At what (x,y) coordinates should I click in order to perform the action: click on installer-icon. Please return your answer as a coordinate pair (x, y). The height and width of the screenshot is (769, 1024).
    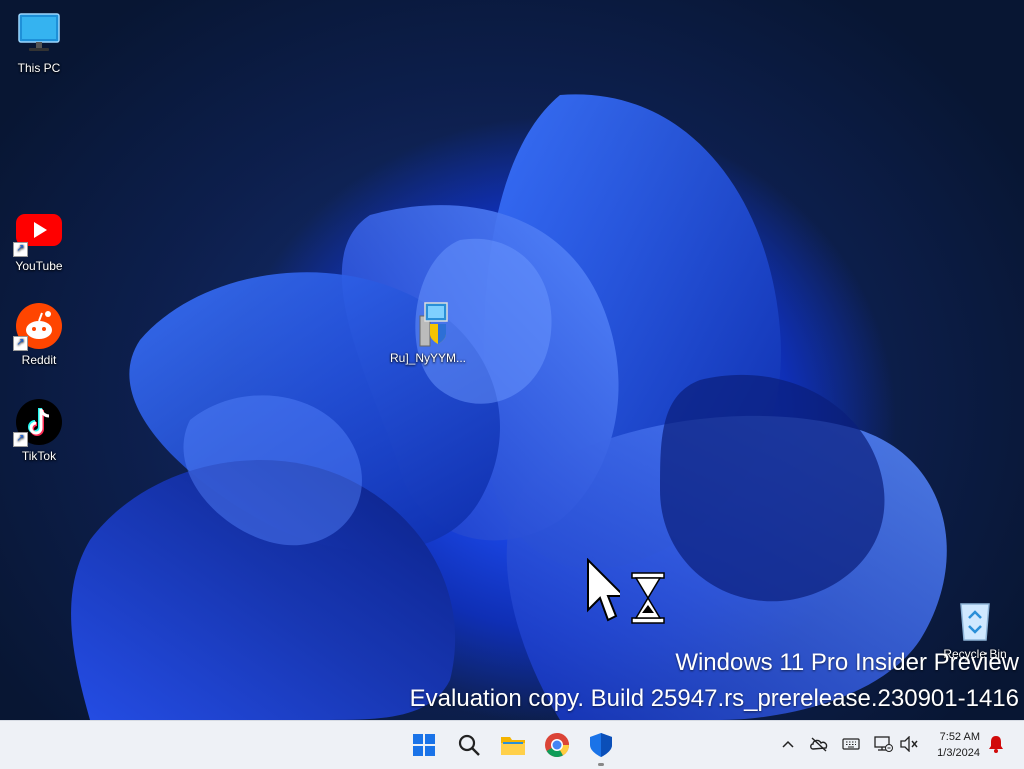
    Looking at the image, I should click on (428, 324).